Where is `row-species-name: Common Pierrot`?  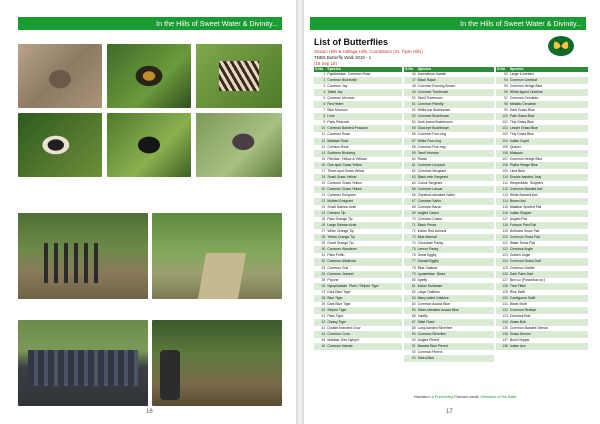 row-species-name: Common Pierrot is located at coordinates (430, 352).